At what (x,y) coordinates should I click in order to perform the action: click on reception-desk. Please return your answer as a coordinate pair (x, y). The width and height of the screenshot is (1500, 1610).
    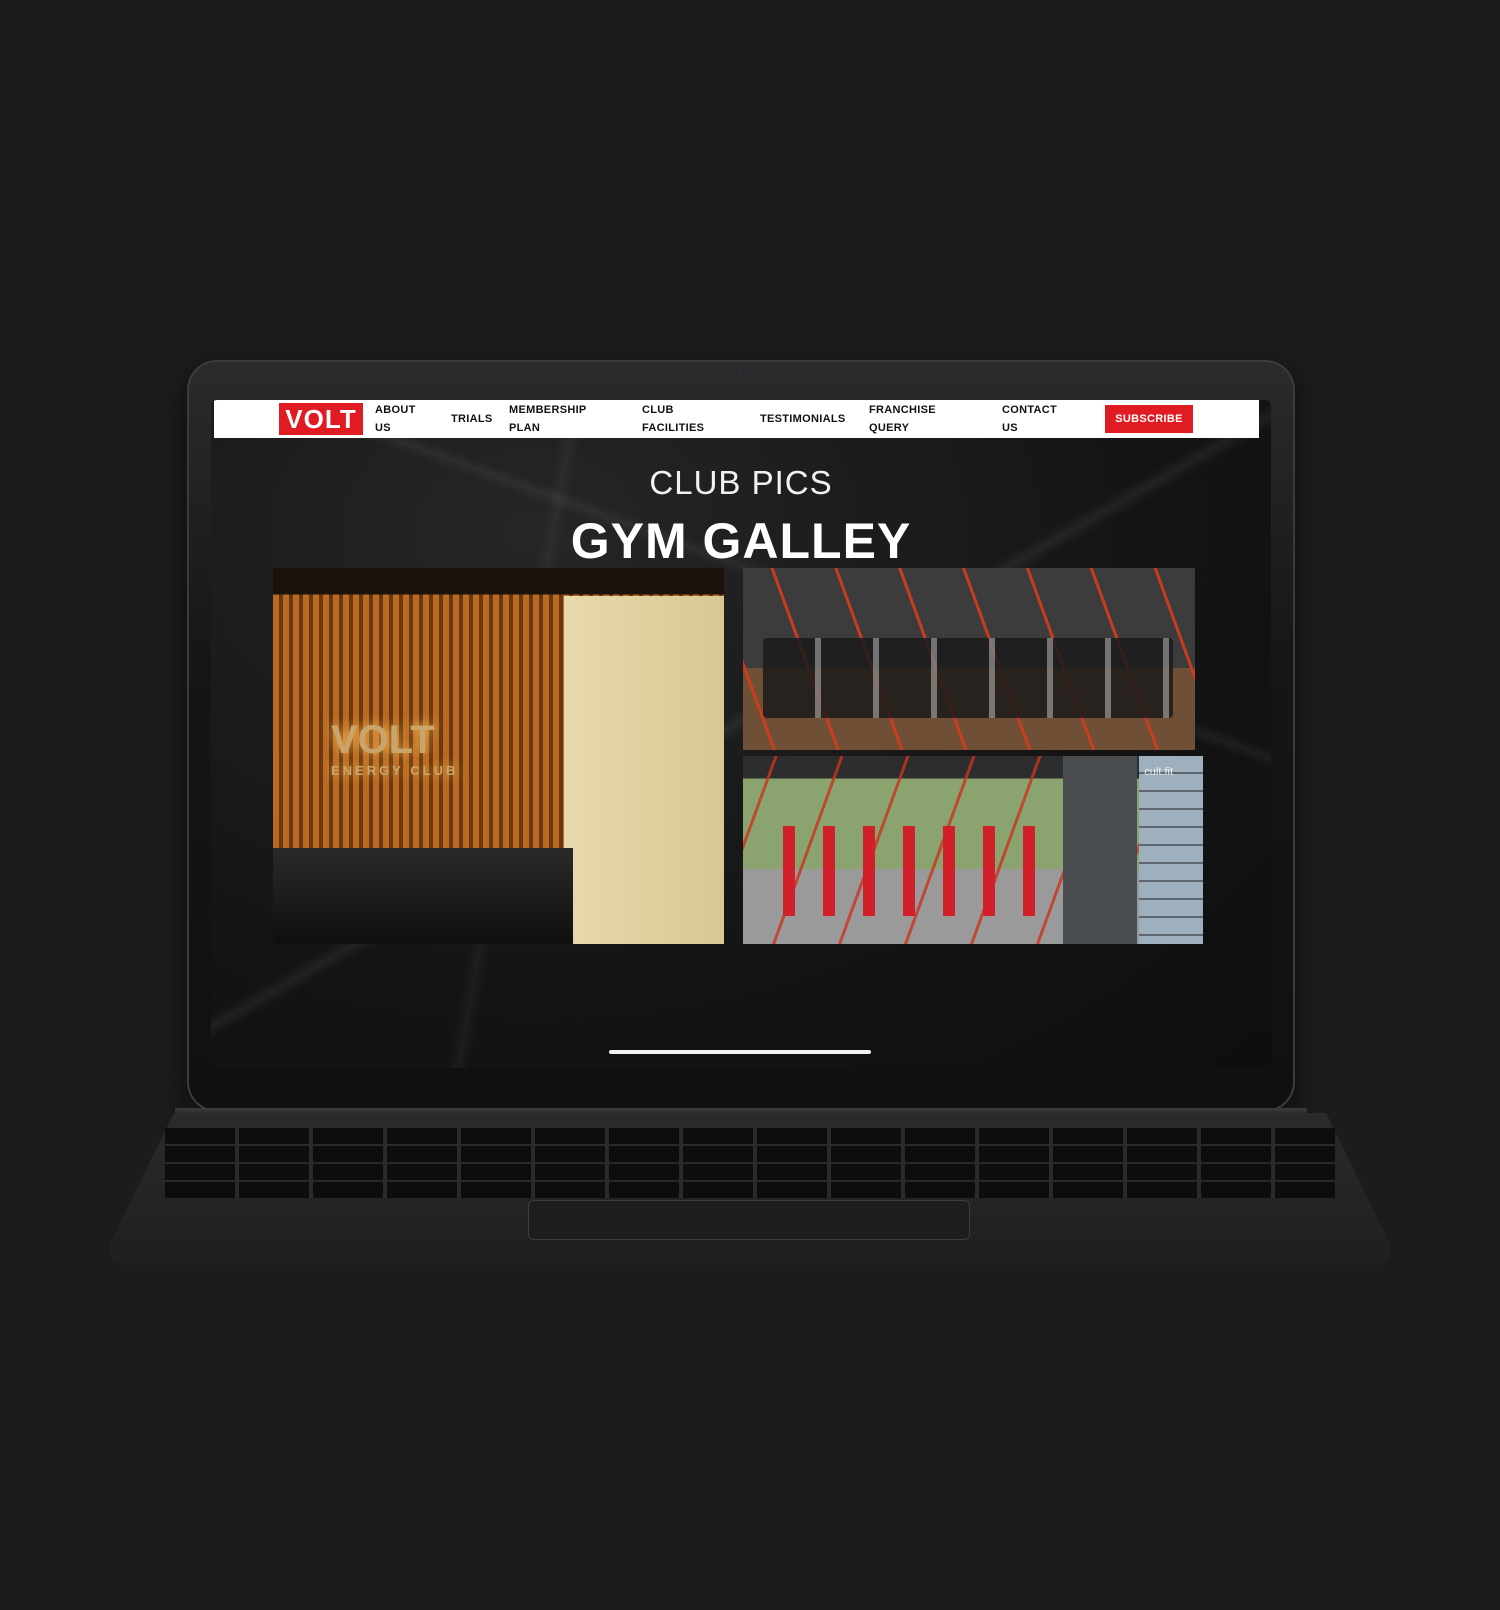
    Looking at the image, I should click on (423, 896).